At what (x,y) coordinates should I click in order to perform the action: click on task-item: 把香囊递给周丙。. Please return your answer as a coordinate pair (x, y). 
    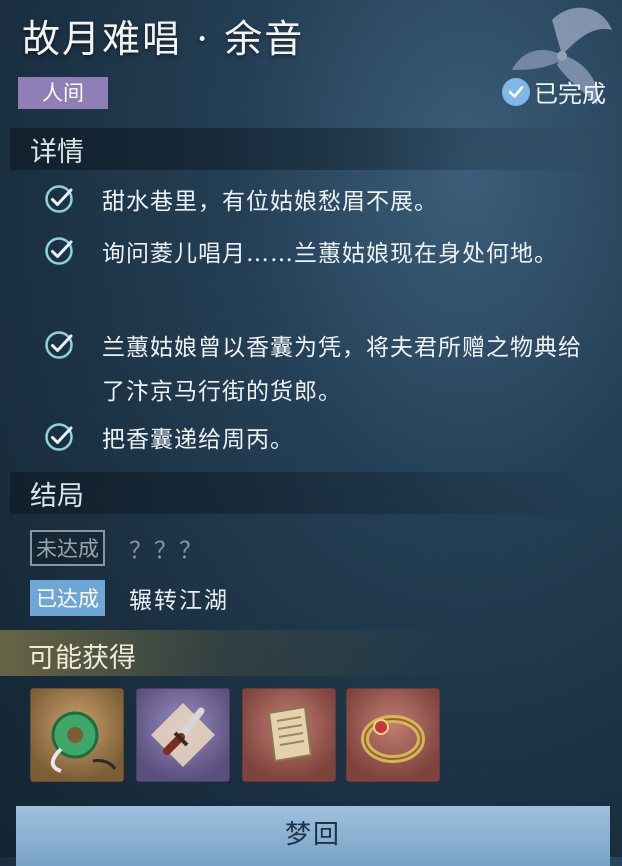
    Looking at the image, I should click on (324, 440).